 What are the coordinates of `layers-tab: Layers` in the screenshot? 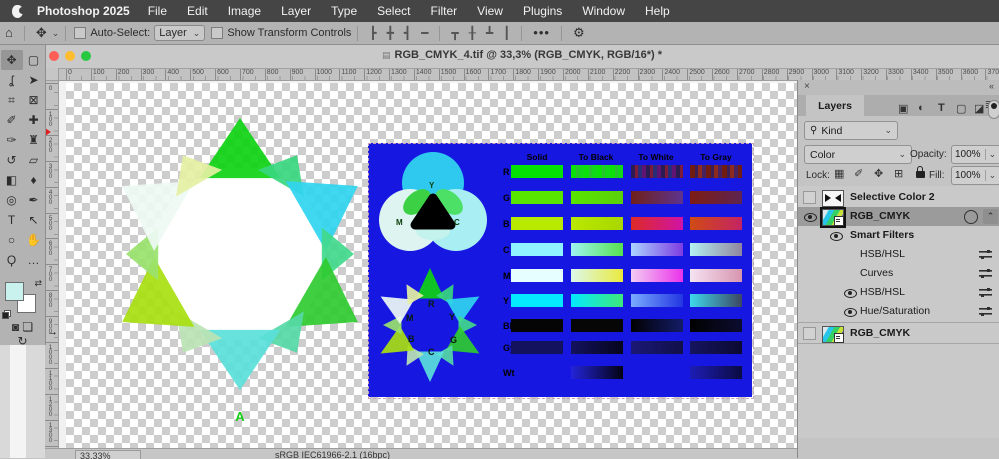 It's located at (835, 105).